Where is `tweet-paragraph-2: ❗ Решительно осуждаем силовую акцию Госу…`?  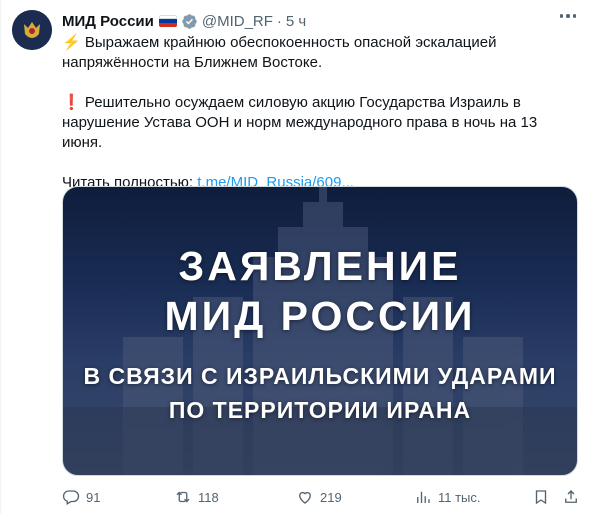
tweet-paragraph-2: ❗ Решительно осуждаем силовую акцию Госу… is located at coordinates (300, 122).